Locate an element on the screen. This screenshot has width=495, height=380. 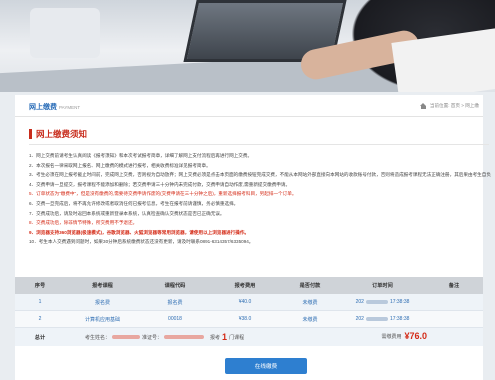
notice-rule: 8．交费成功后，除非情节特殊，所交费用不予退还。 is located at coordinates (83, 223).